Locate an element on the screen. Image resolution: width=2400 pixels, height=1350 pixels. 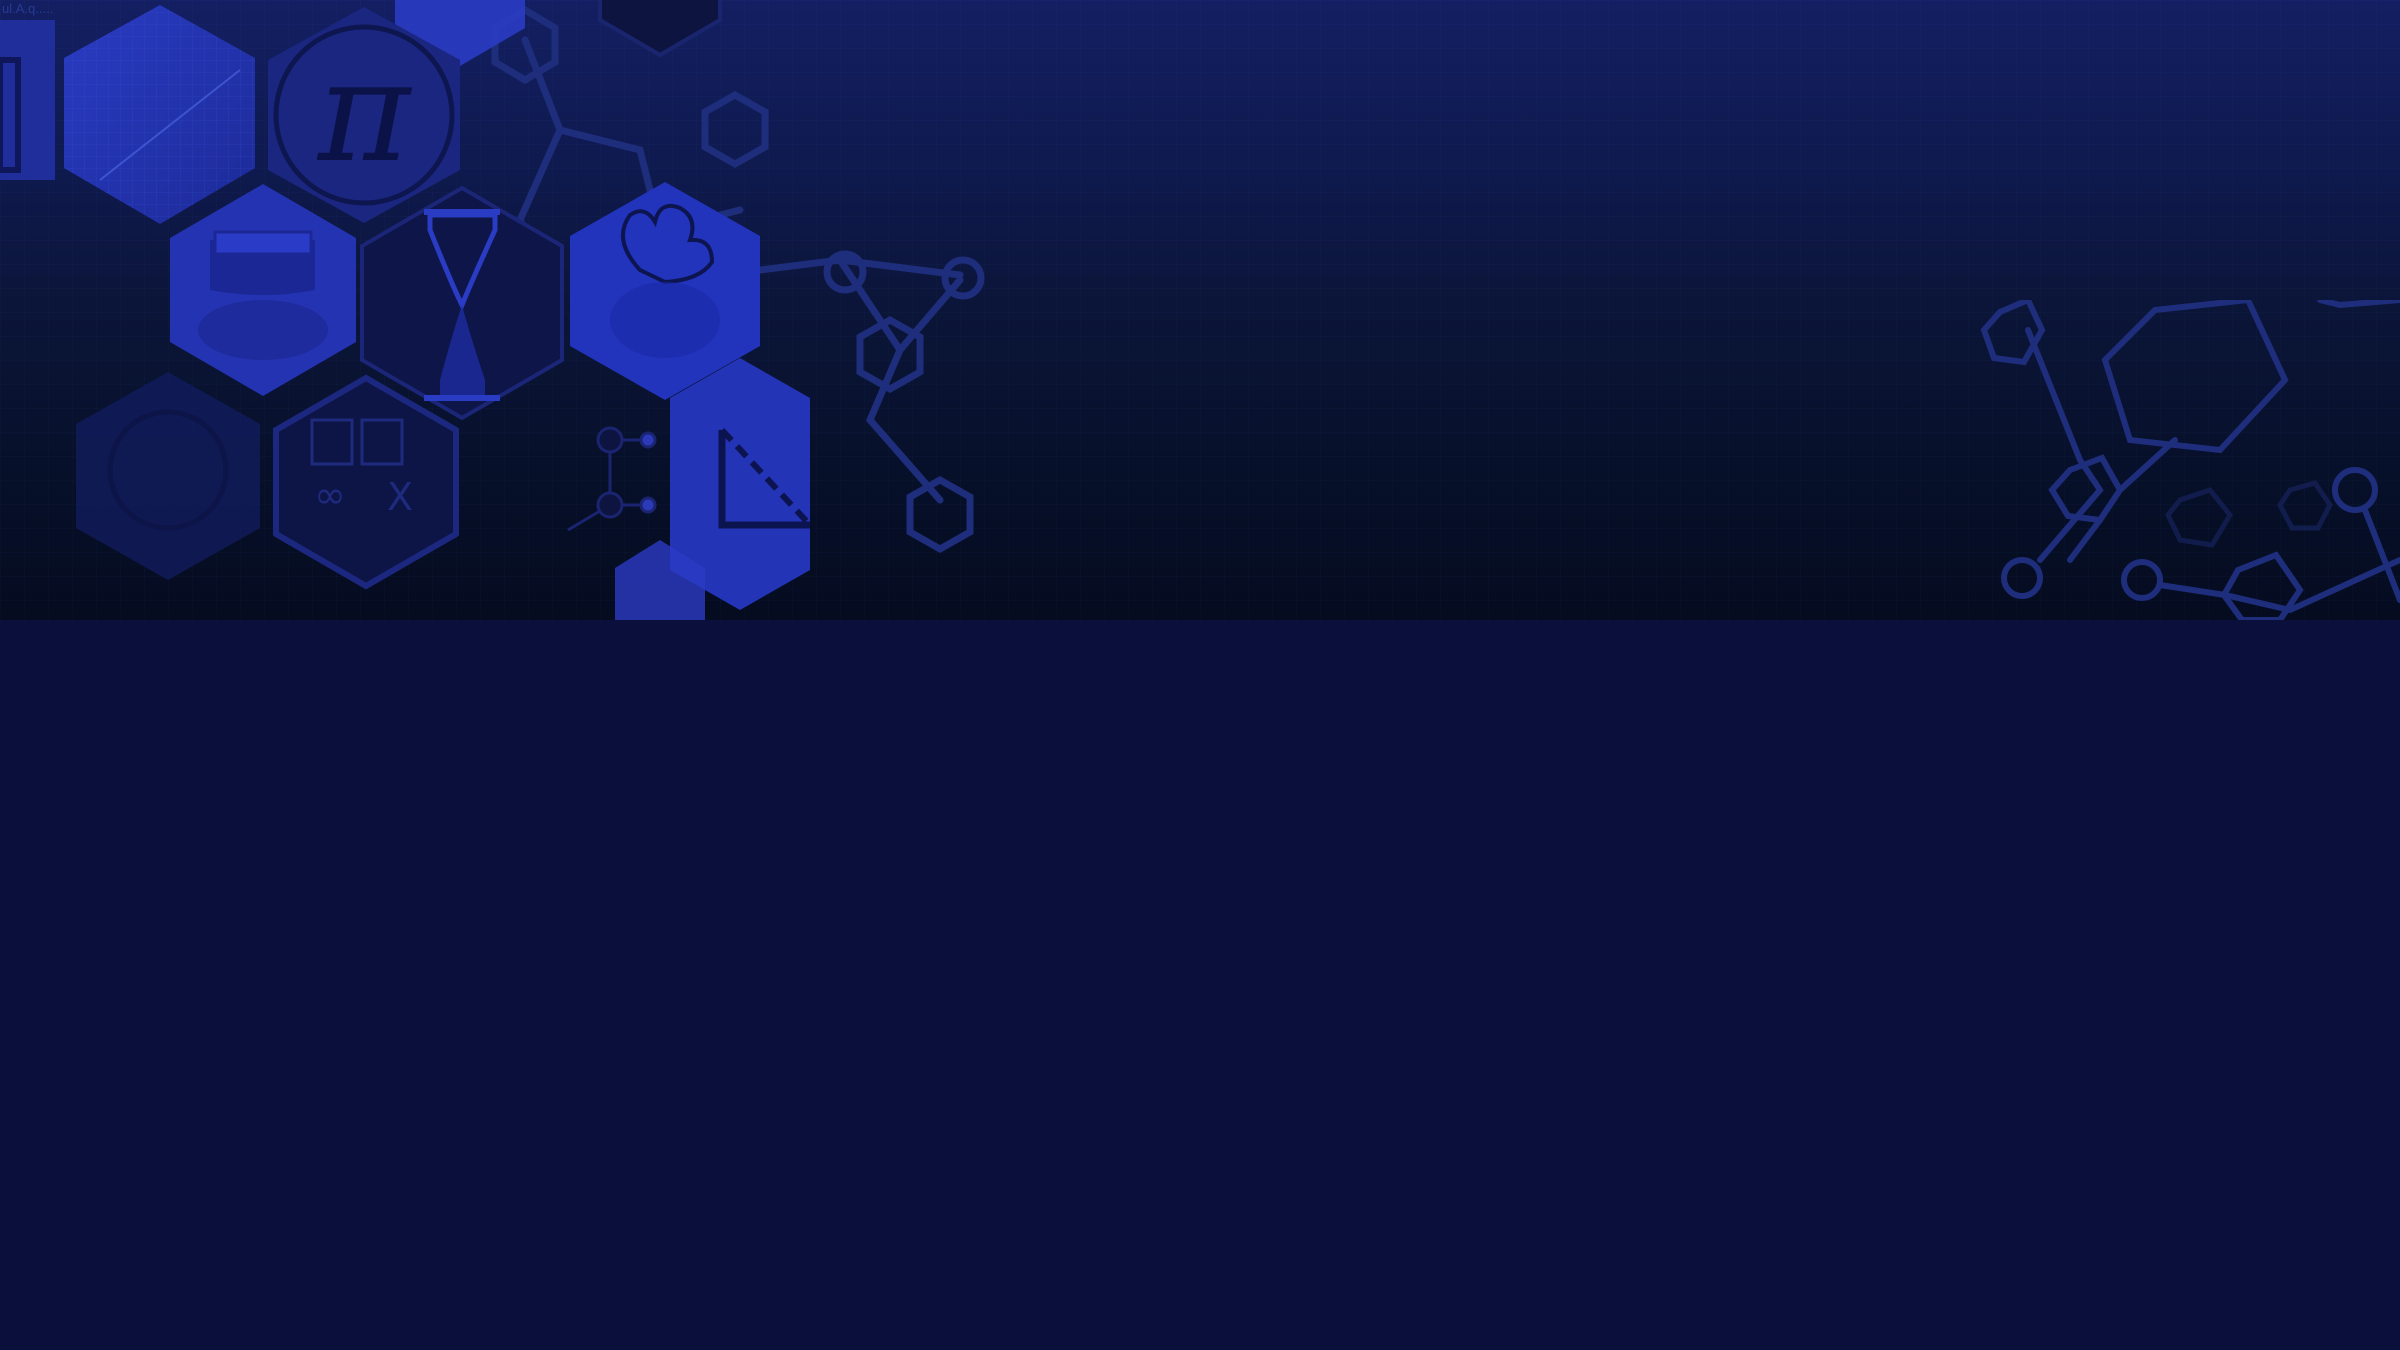
calculator-icon: ∞ X is located at coordinates (366, 482).